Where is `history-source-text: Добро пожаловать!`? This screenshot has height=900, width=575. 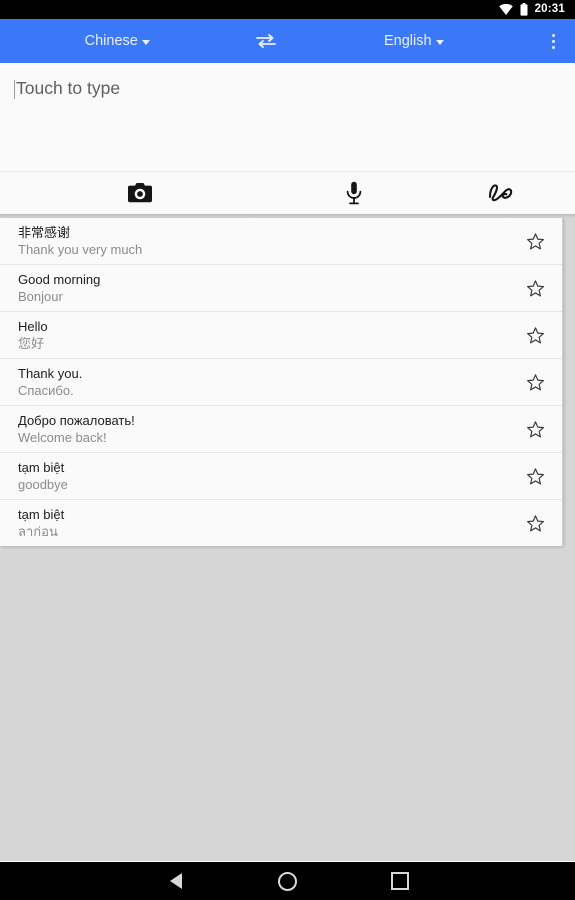
history-source-text: Добро пожаловать! is located at coordinates (76, 420).